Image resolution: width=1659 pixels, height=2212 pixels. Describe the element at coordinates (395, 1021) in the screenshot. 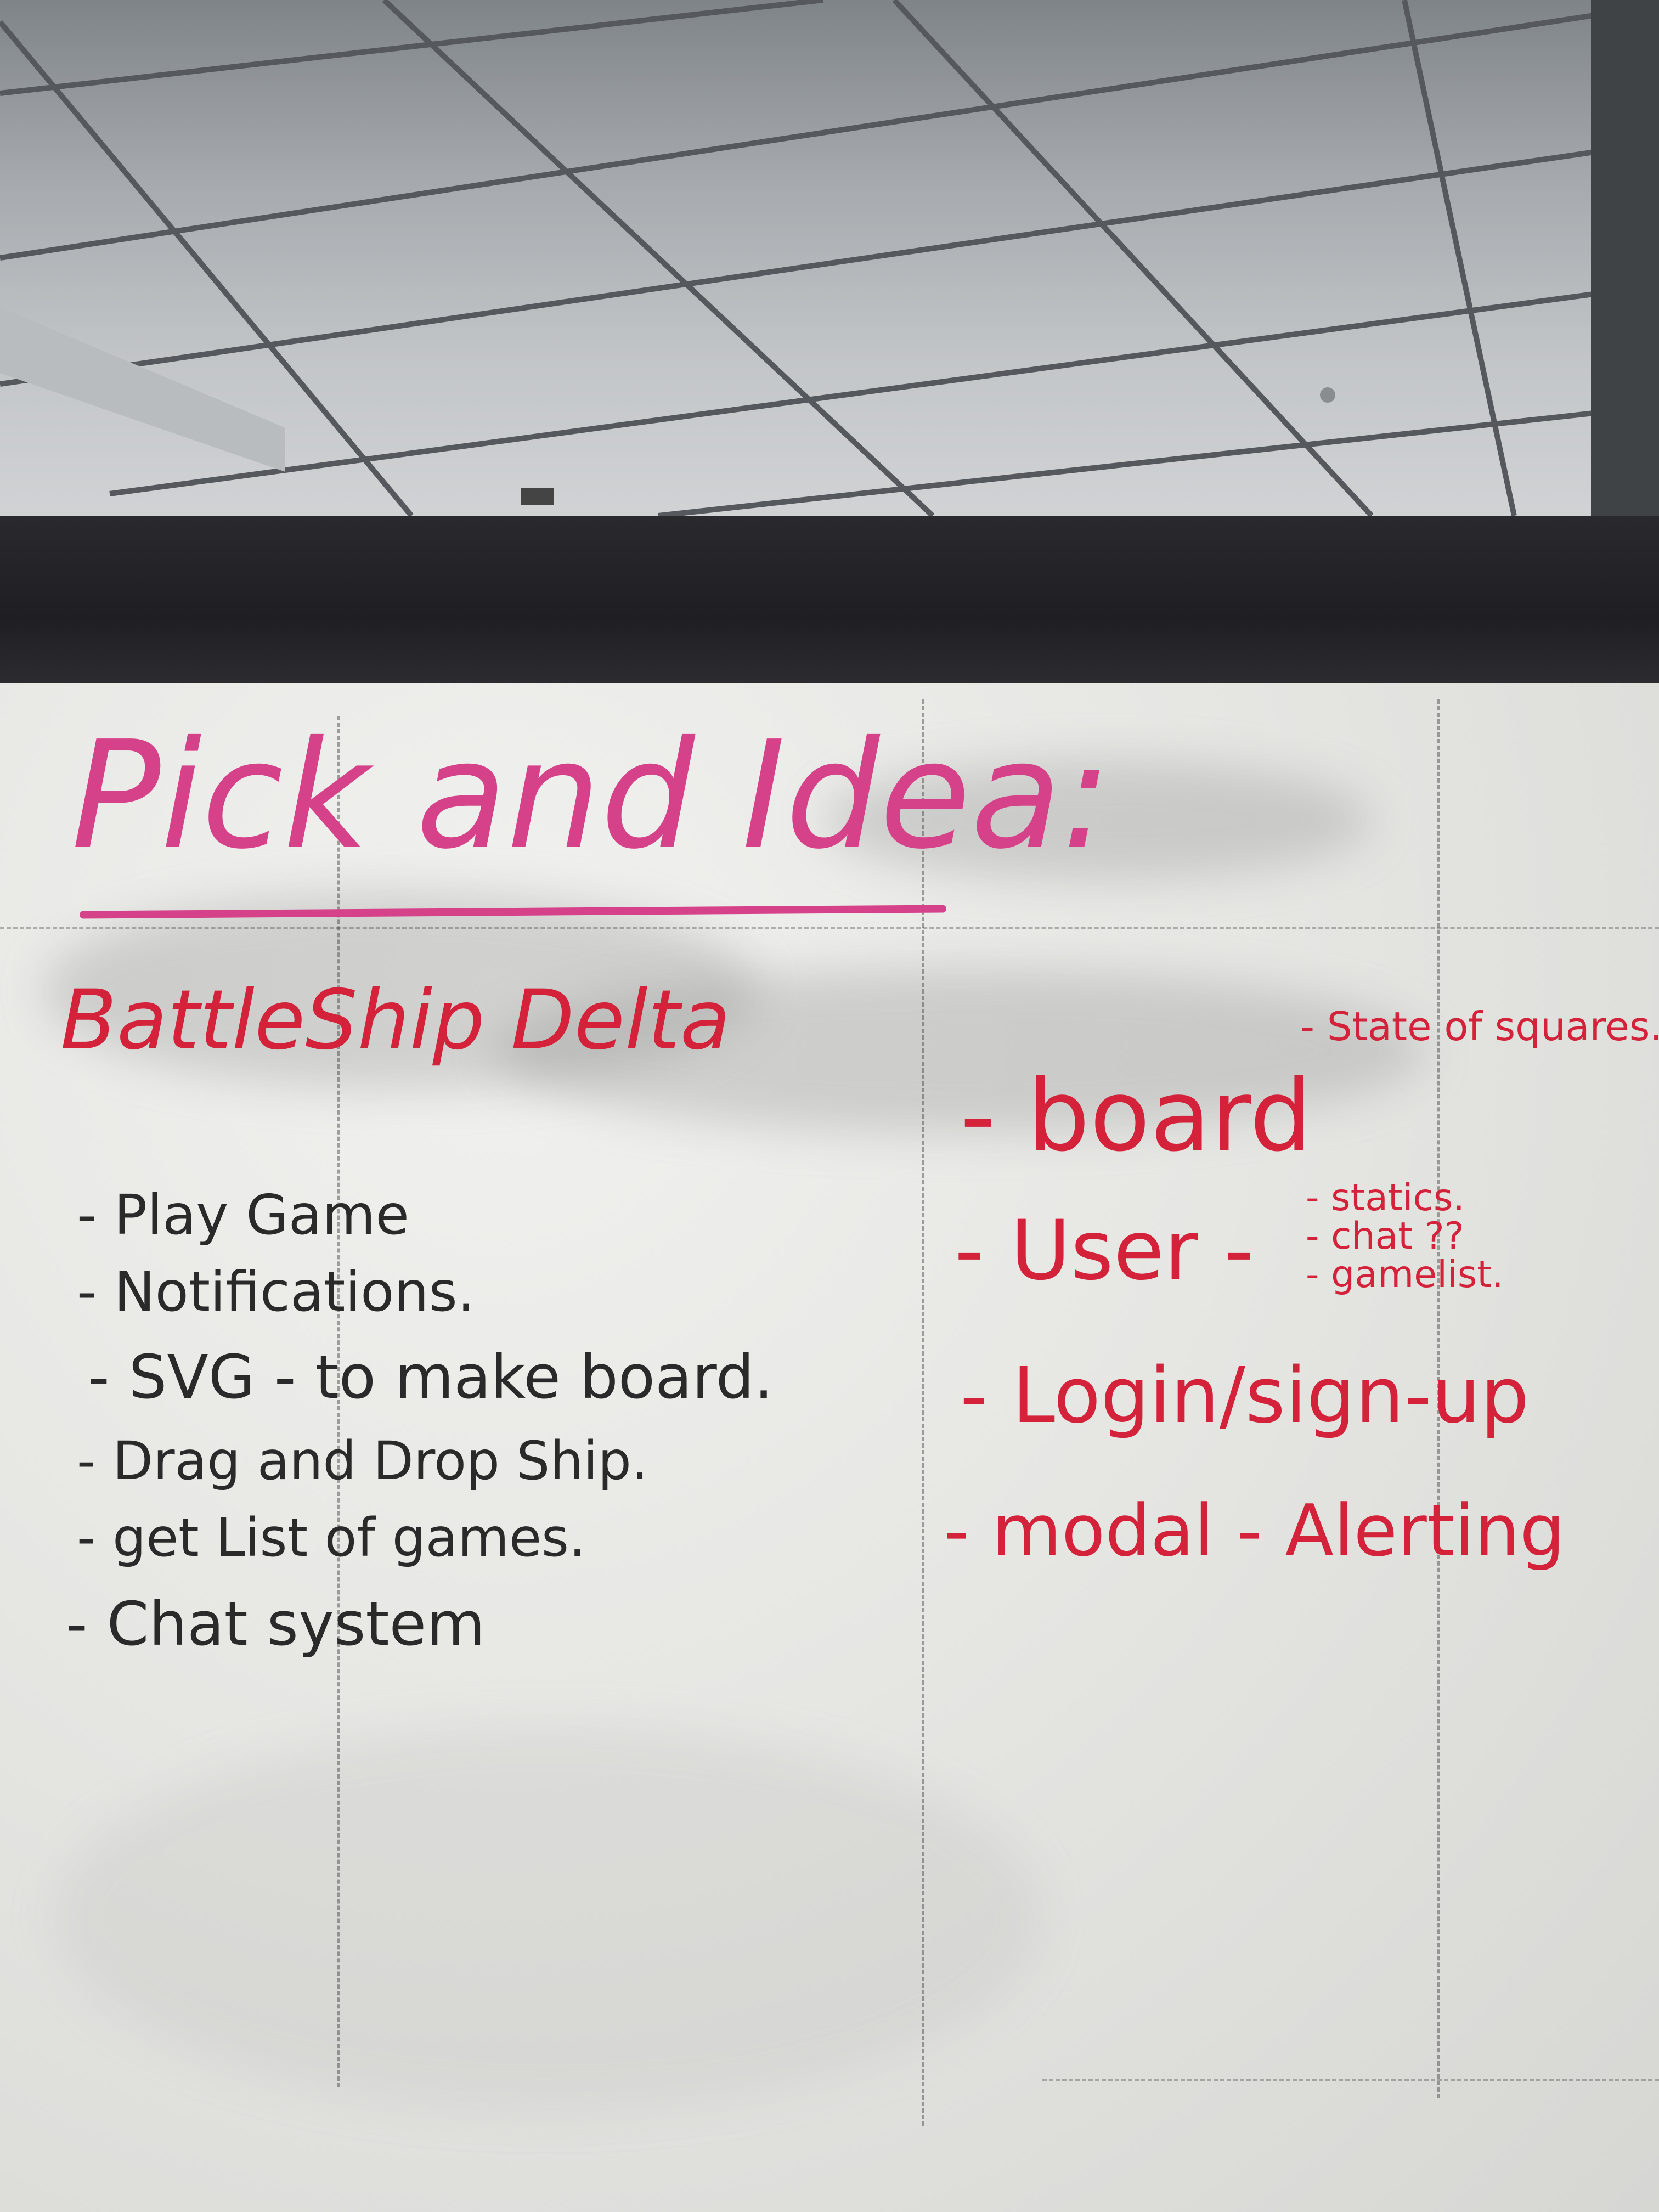

I see `project-name: BattleShip Delta` at that location.